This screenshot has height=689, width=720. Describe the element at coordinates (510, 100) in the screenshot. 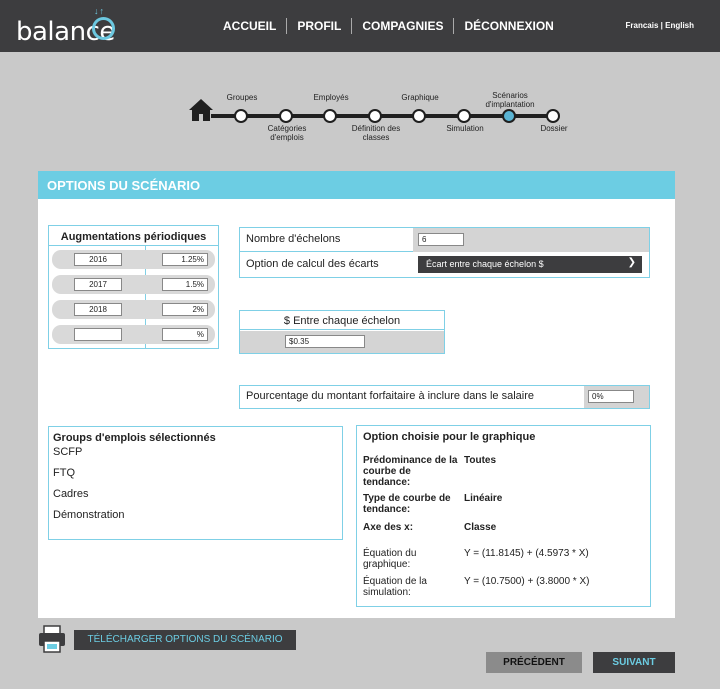

I see `step-scenarios-label: Scénarios d'implantation` at that location.